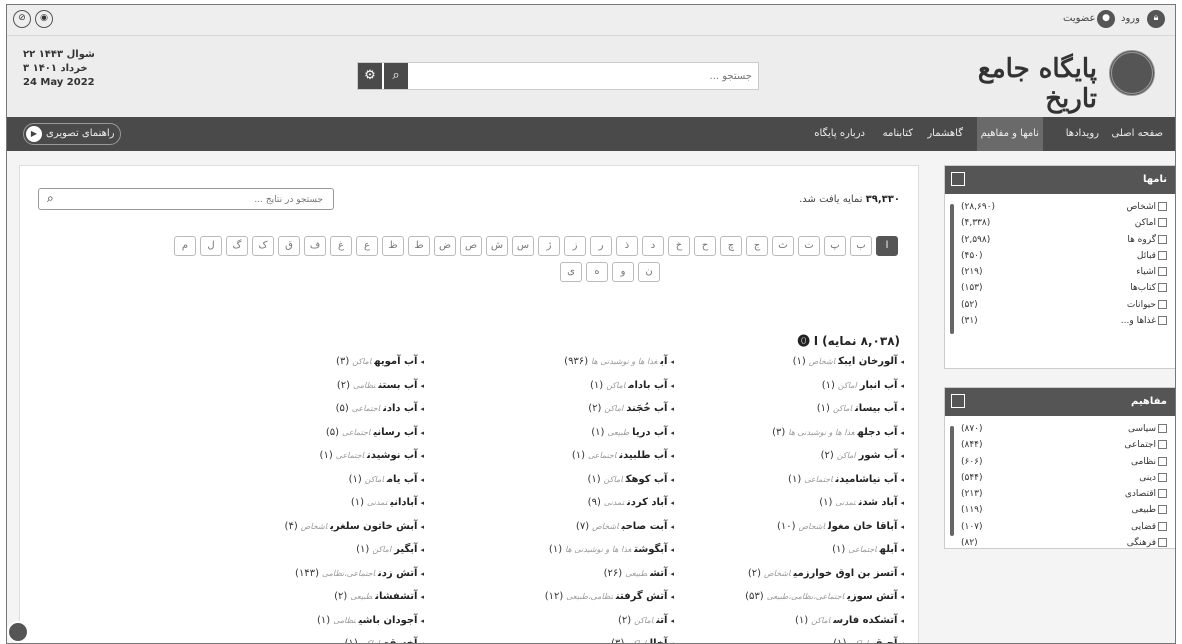 The height and width of the screenshot is (644, 1182). I want to click on item-name: آتشفشان, so click(396, 596).